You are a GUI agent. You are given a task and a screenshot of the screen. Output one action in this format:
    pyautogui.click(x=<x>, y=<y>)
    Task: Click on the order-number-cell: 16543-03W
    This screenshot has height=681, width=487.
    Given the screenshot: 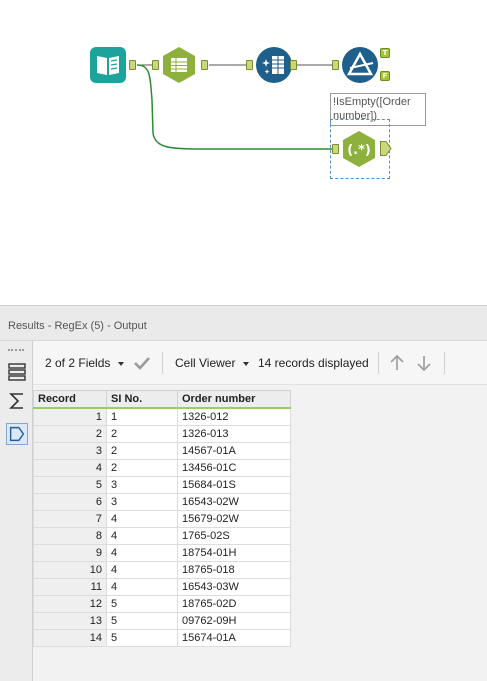 What is the action you would take?
    pyautogui.click(x=234, y=587)
    